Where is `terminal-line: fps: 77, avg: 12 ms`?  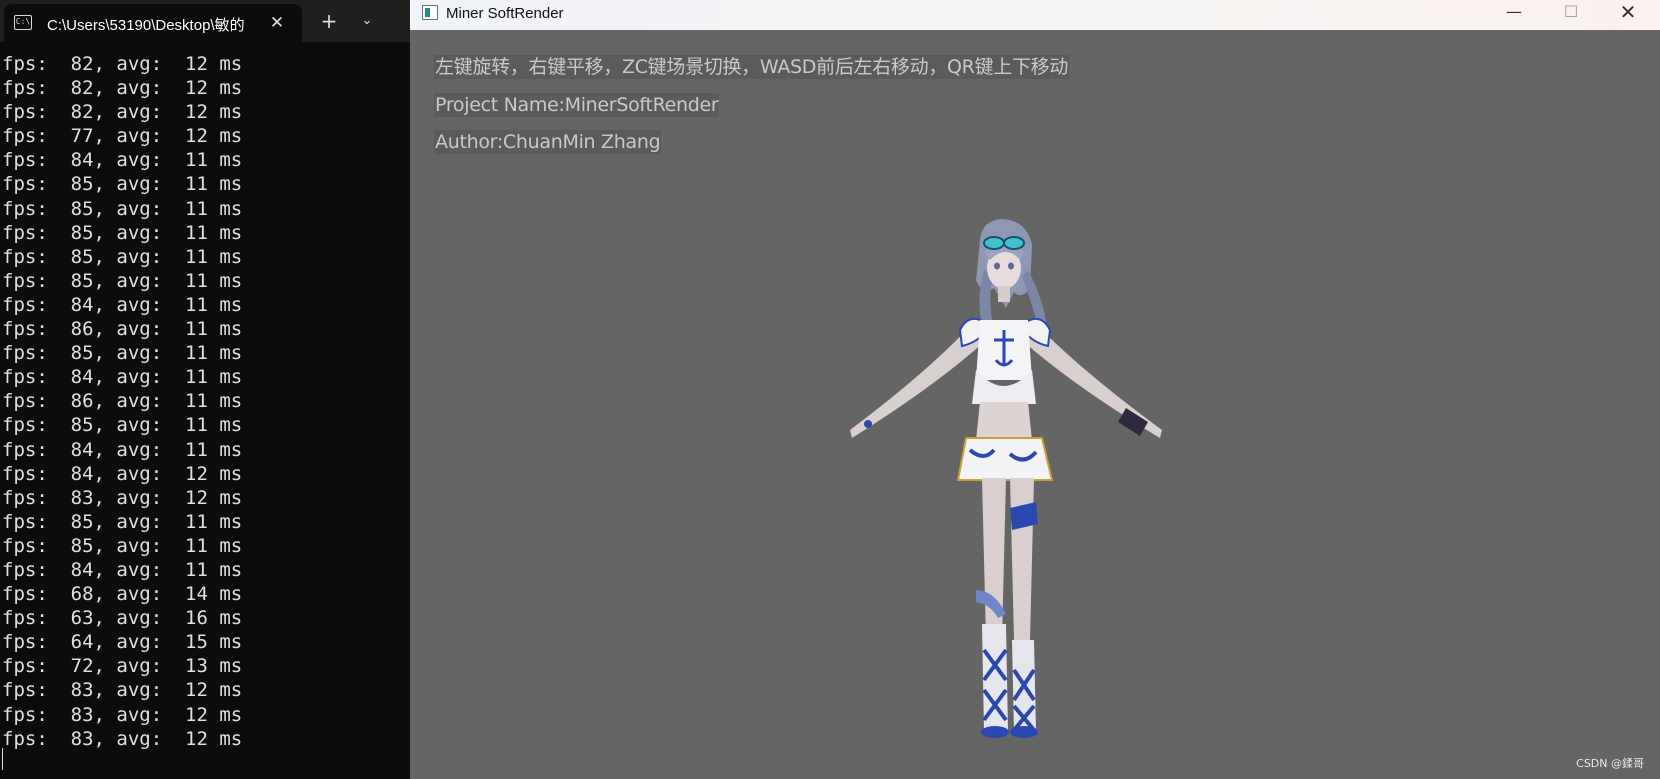 terminal-line: fps: 77, avg: 12 ms is located at coordinates (122, 136).